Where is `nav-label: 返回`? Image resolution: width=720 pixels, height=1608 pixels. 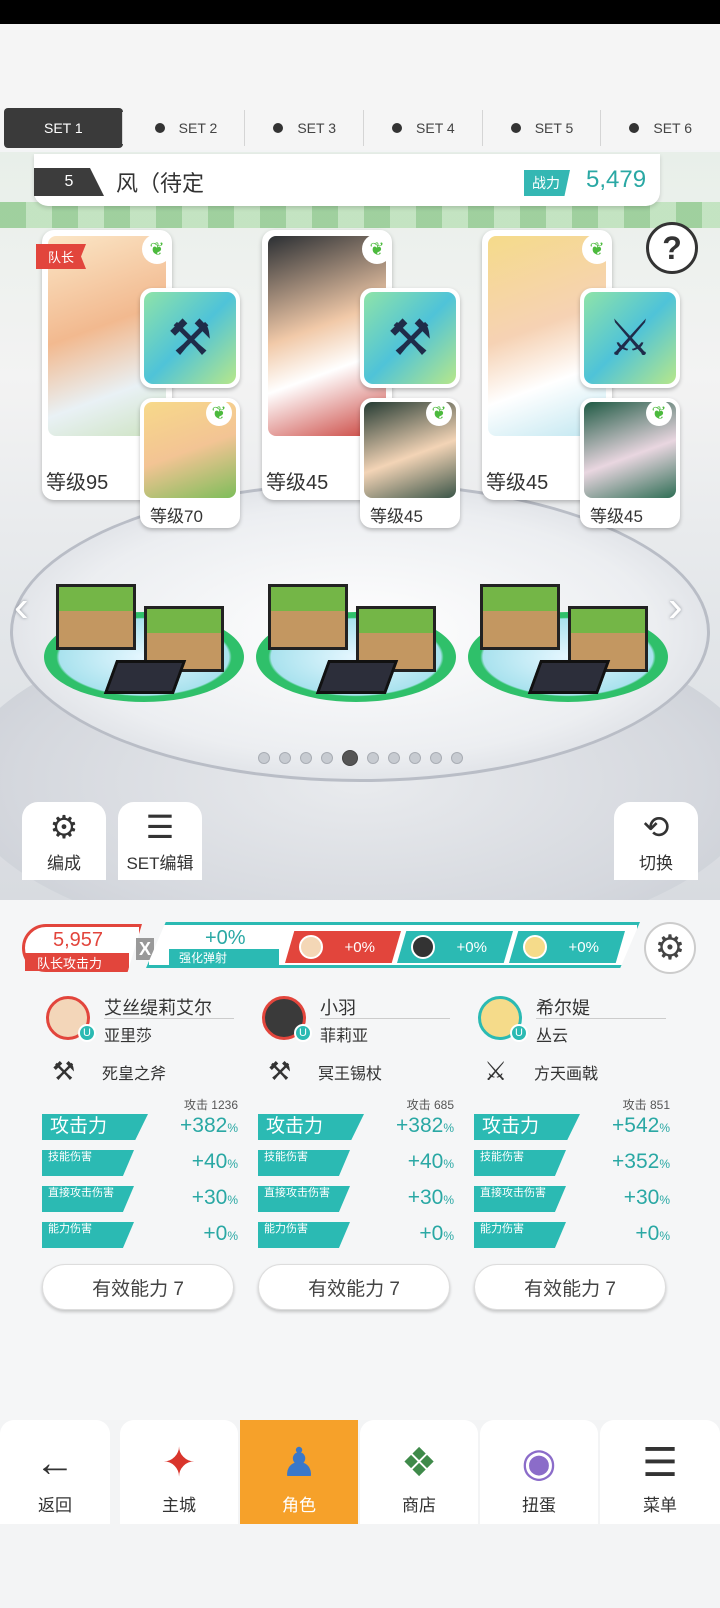 nav-label: 返回 is located at coordinates (55, 1505).